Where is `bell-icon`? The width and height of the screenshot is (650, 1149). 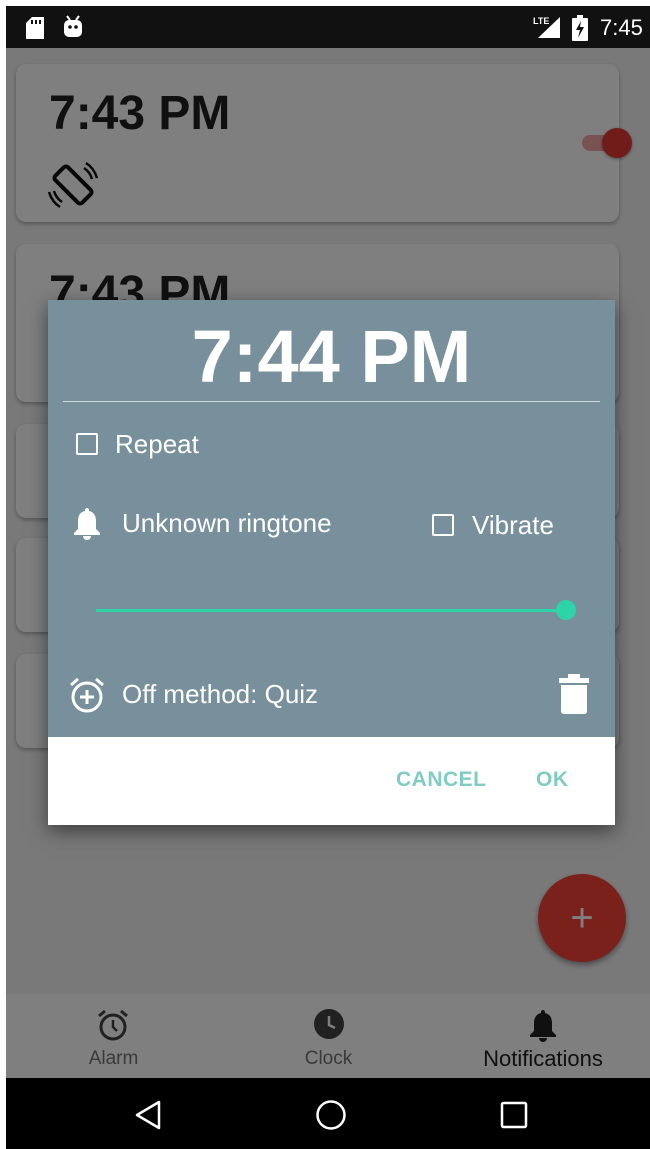
bell-icon is located at coordinates (87, 525).